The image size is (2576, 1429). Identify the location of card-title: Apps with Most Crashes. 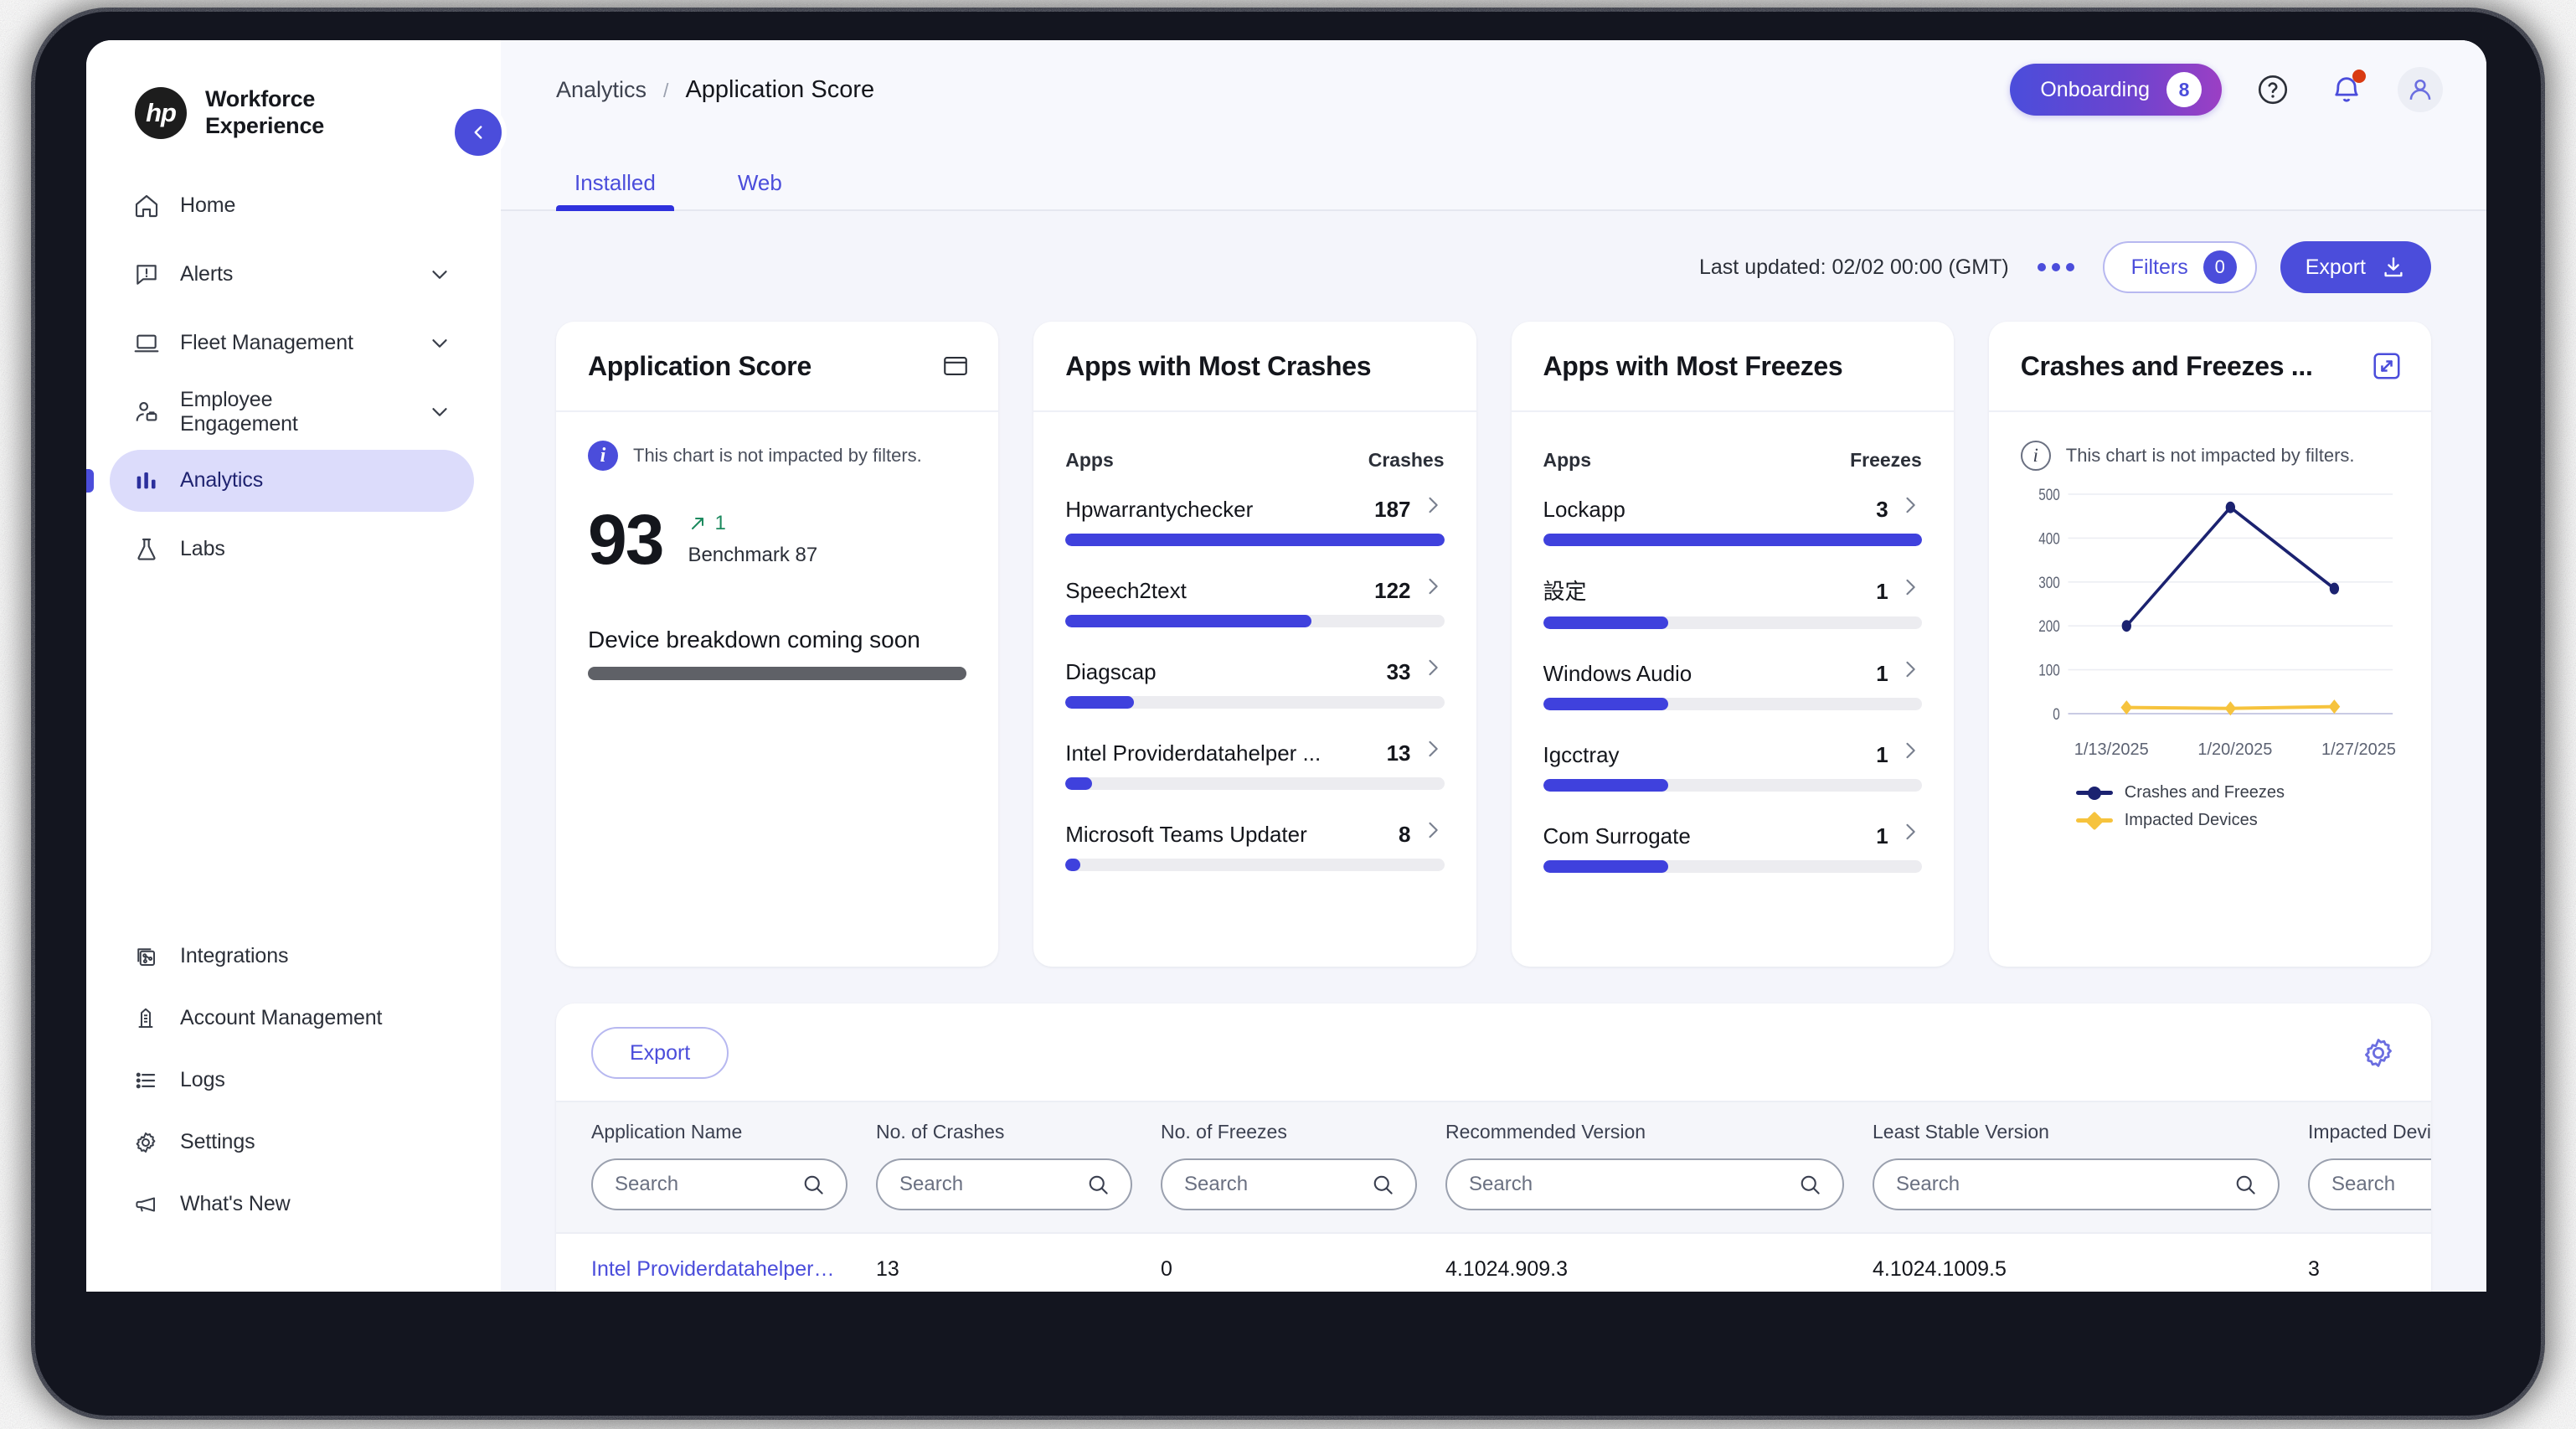
(1218, 366).